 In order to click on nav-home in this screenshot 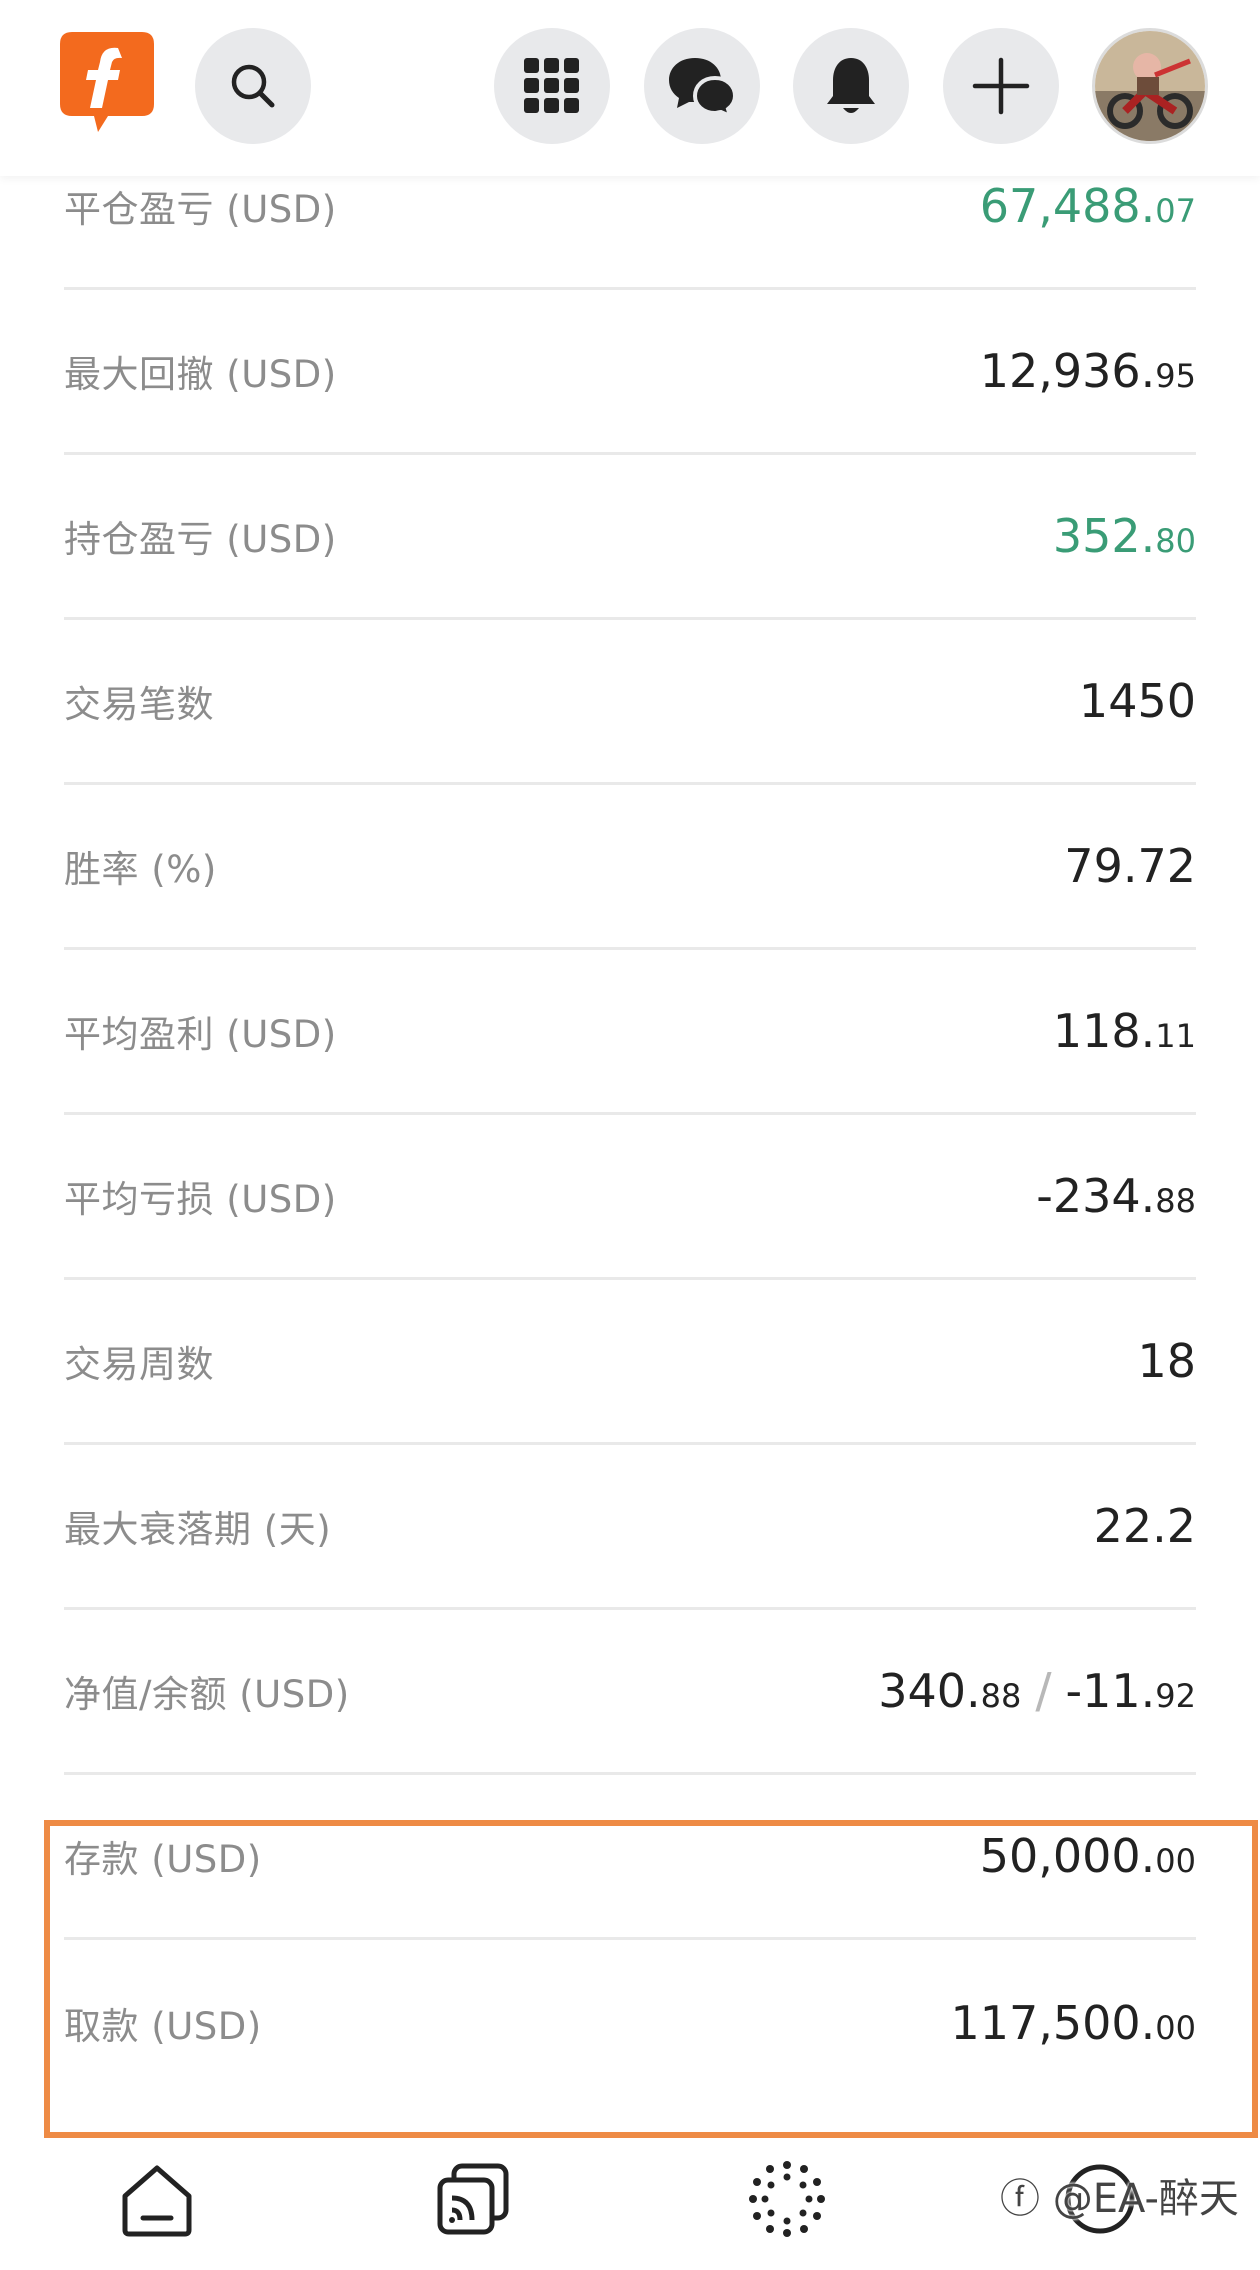, I will do `click(157, 2199)`.